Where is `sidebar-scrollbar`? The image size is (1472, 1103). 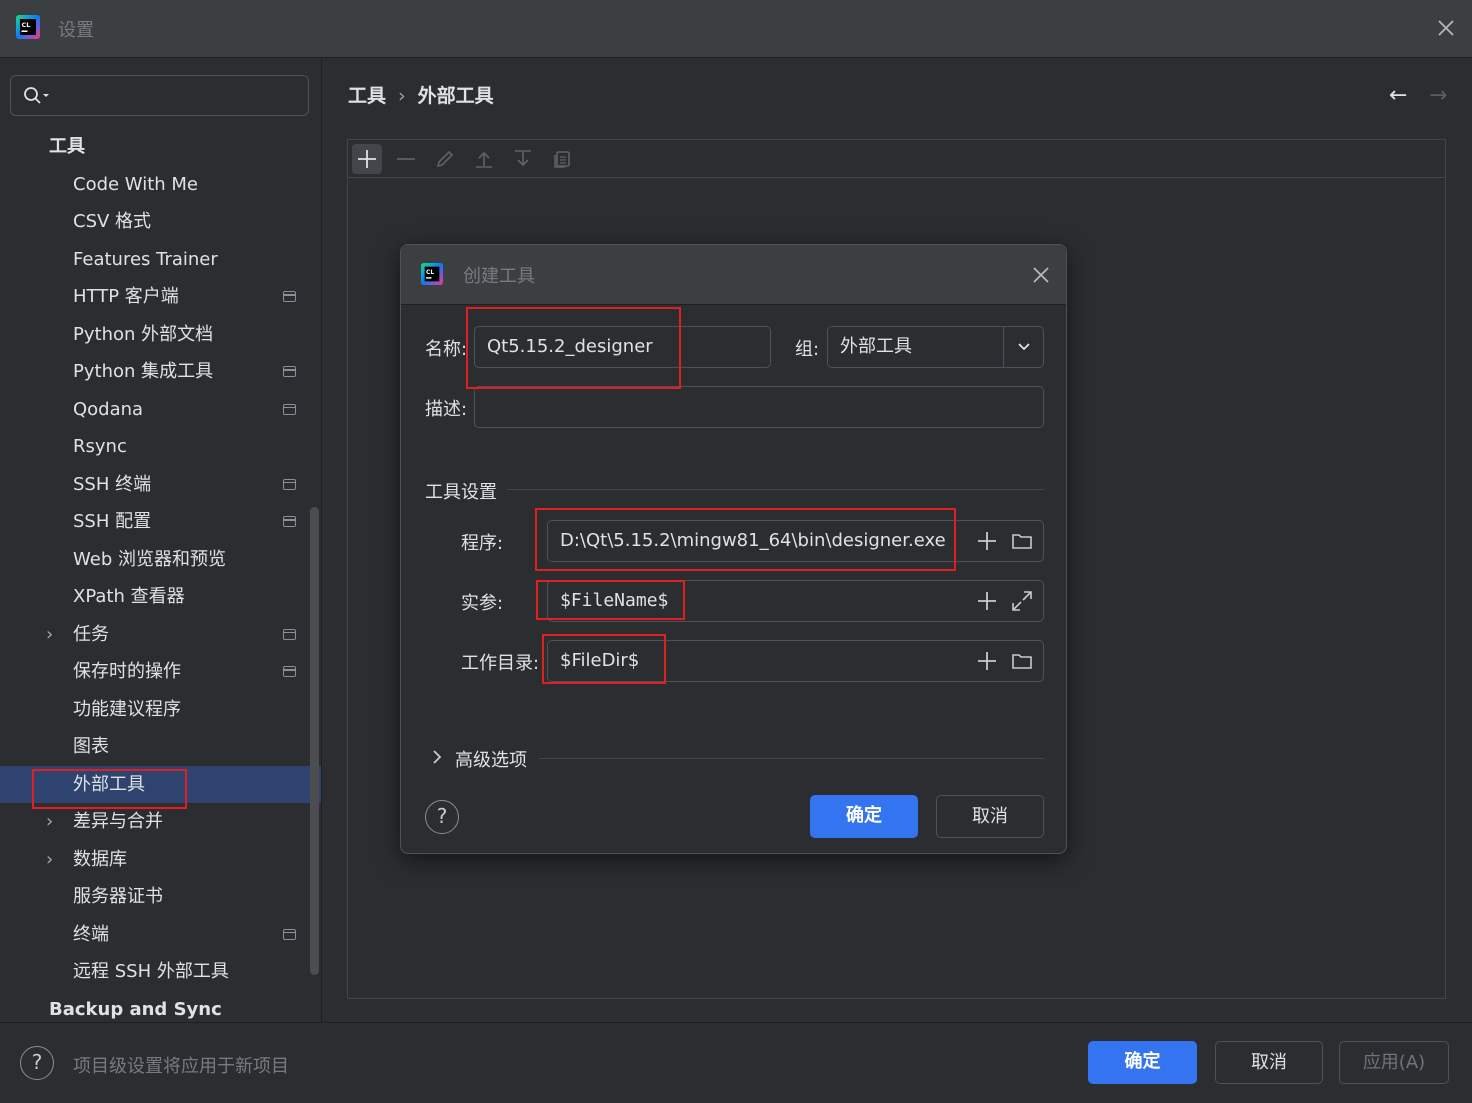 sidebar-scrollbar is located at coordinates (314, 741).